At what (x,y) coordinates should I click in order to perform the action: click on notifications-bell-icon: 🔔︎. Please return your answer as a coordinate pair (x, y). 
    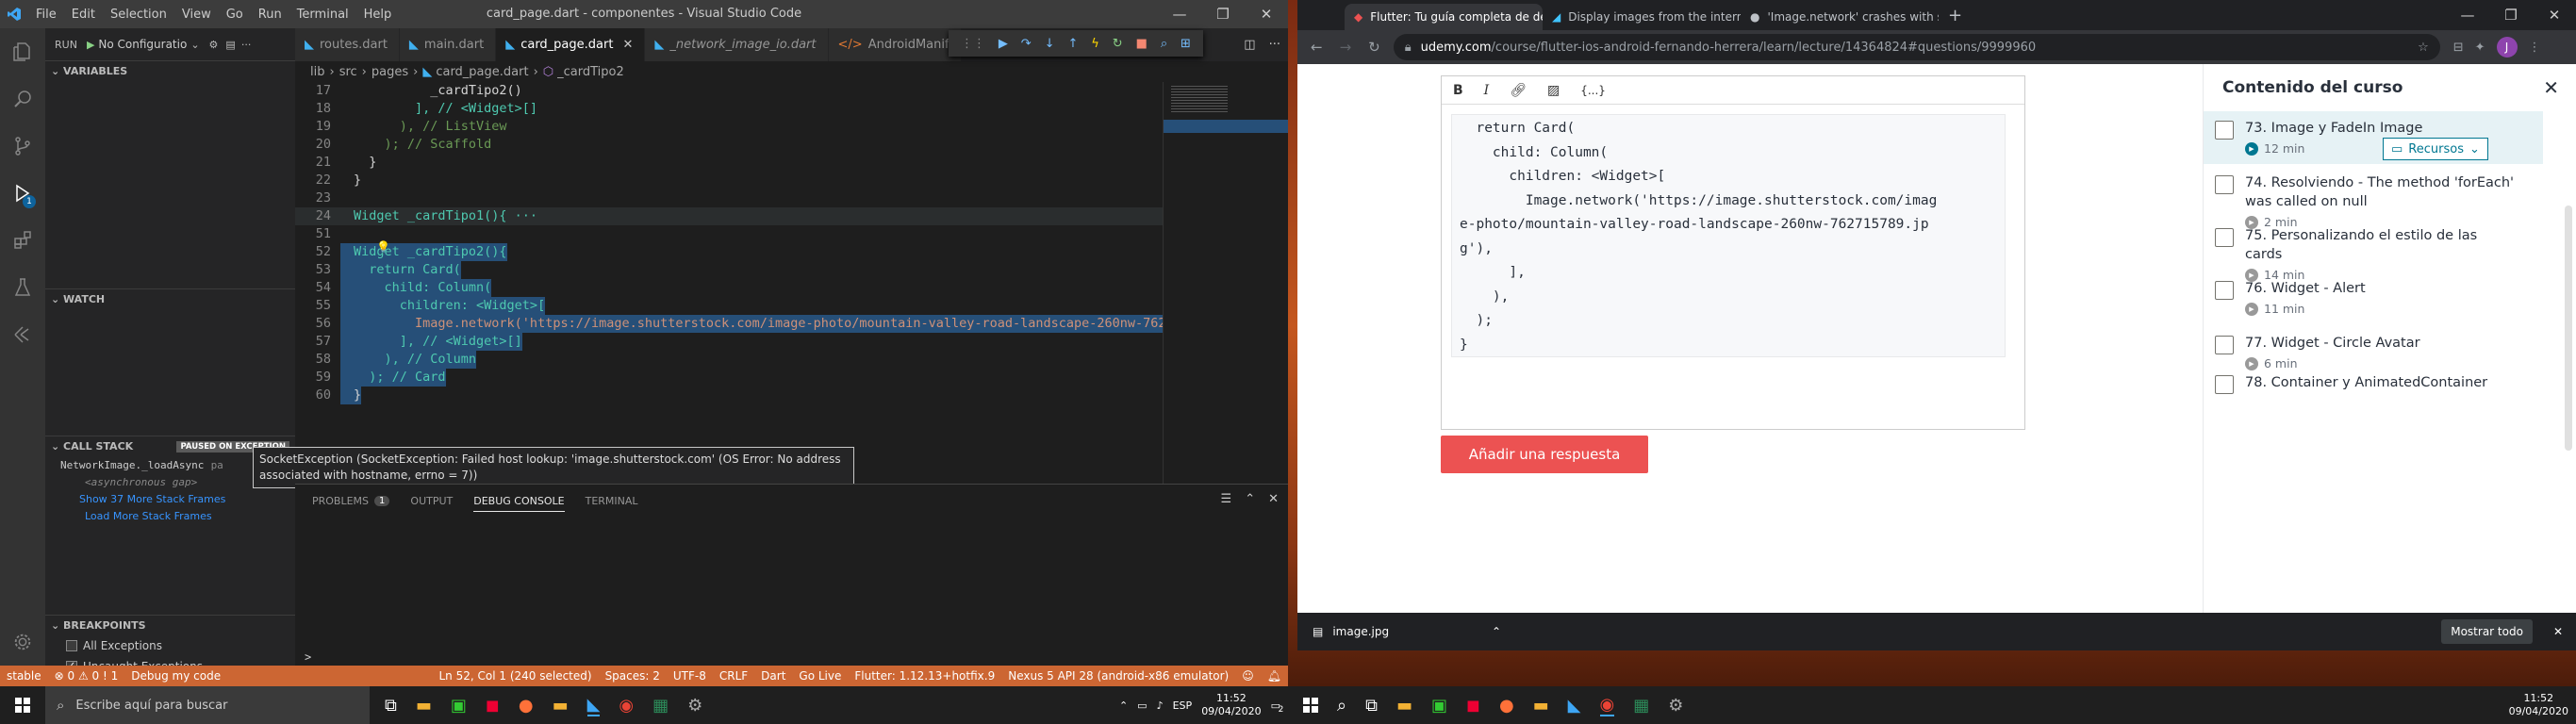
    Looking at the image, I should click on (1274, 676).